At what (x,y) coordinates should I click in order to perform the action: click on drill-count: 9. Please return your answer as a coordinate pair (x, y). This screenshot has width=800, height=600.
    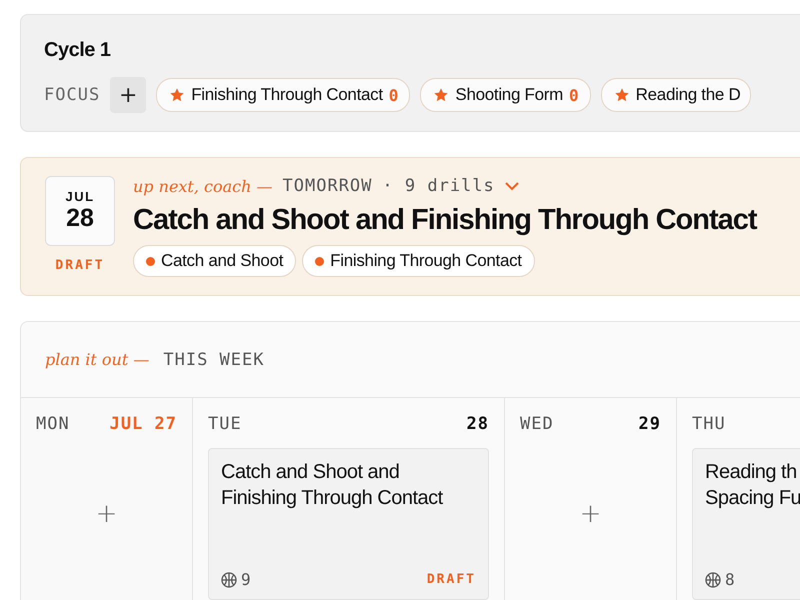
    Looking at the image, I should click on (246, 579).